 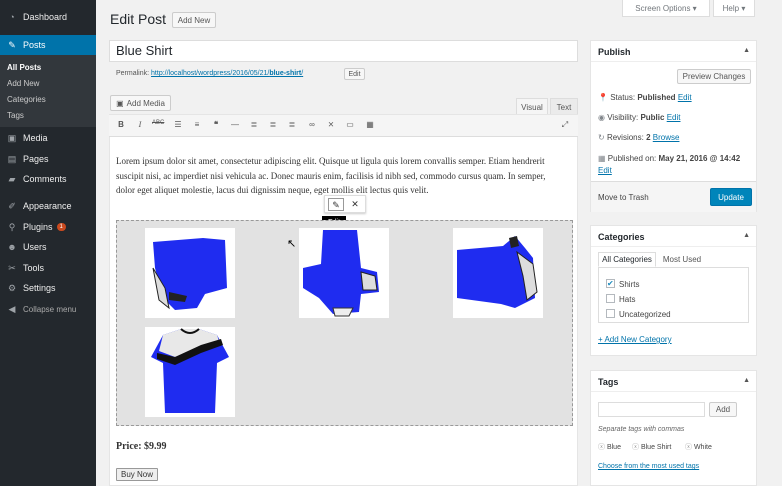 I want to click on menu-users: ☻ Users, so click(x=48, y=247).